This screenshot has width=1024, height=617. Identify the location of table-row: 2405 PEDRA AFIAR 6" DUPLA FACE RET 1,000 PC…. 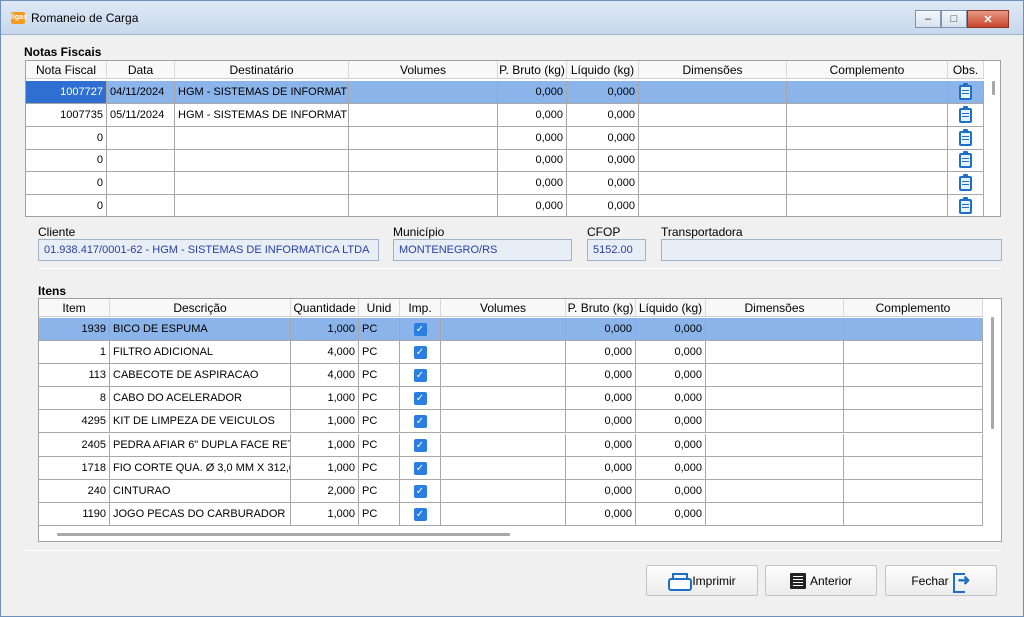
(511, 445).